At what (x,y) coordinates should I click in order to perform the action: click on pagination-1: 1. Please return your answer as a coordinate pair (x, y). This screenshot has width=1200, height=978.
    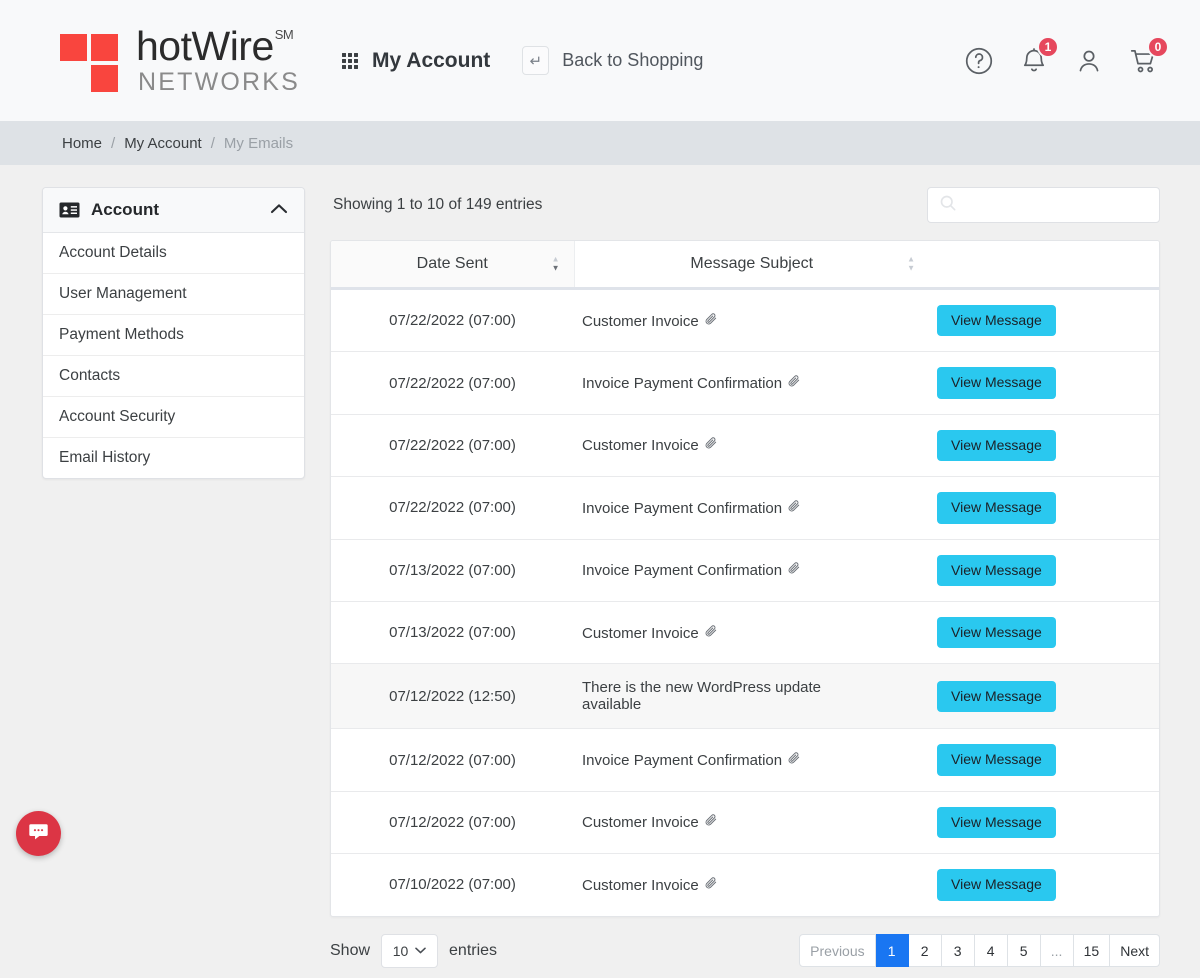
    Looking at the image, I should click on (892, 951).